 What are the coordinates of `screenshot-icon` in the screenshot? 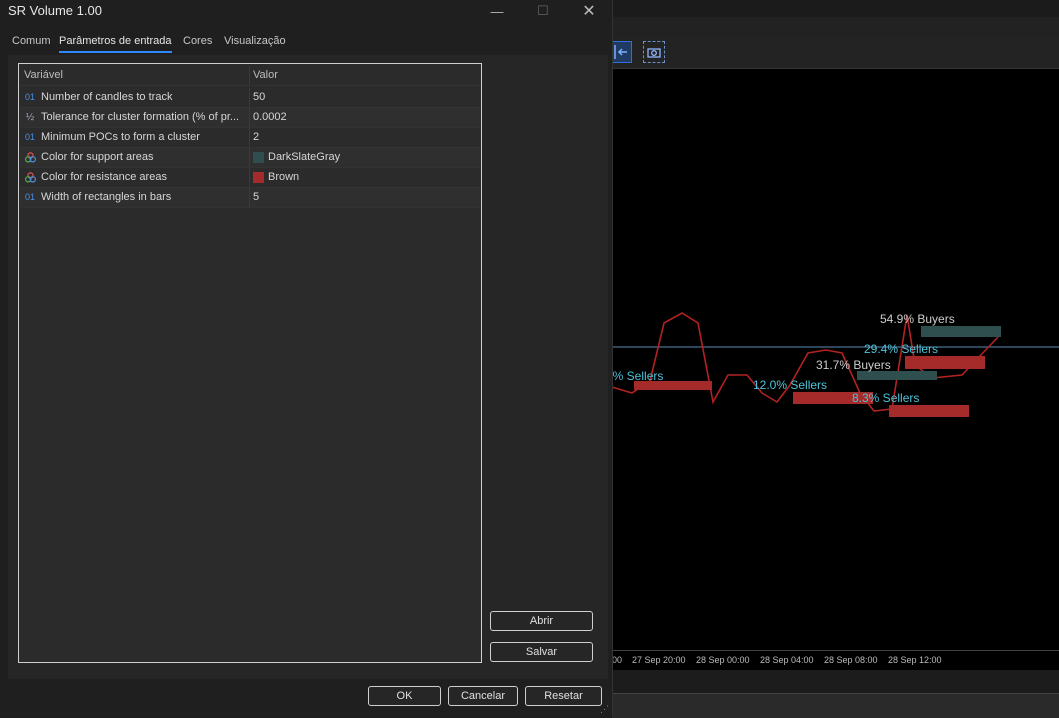 It's located at (654, 52).